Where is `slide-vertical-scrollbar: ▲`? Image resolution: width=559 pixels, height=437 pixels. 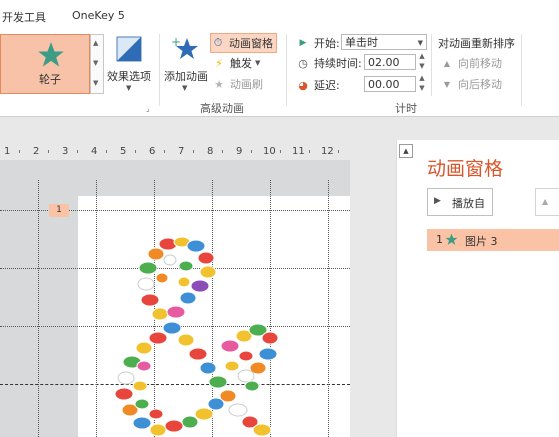 slide-vertical-scrollbar: ▲ is located at coordinates (405, 288).